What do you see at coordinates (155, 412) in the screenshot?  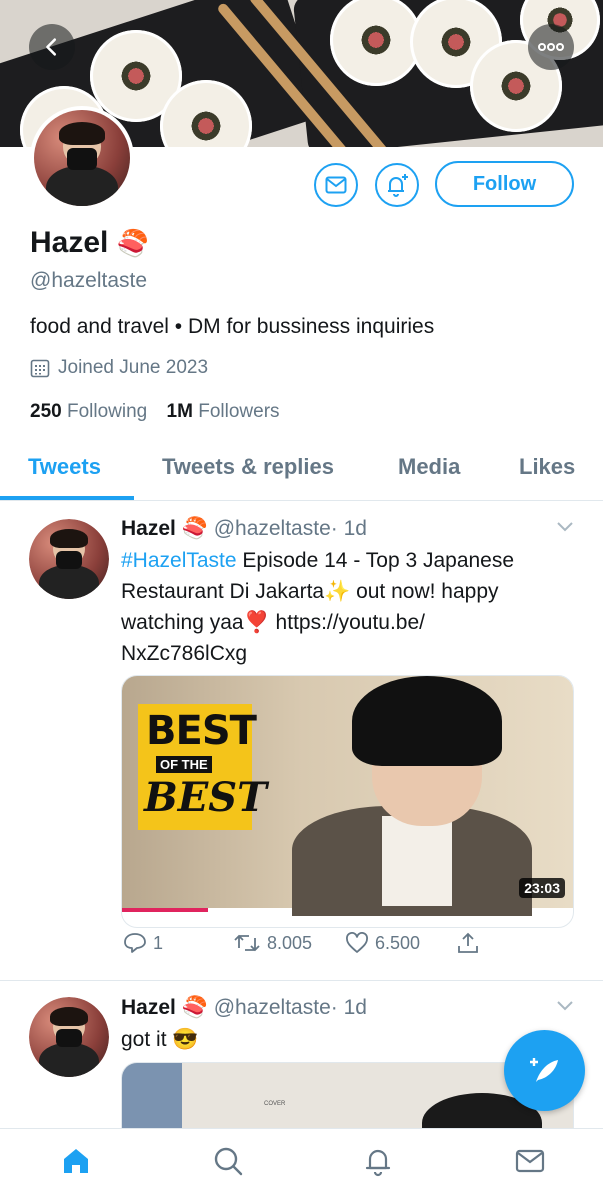 I see `follow-stats: 250 Following 1M Followers` at bounding box center [155, 412].